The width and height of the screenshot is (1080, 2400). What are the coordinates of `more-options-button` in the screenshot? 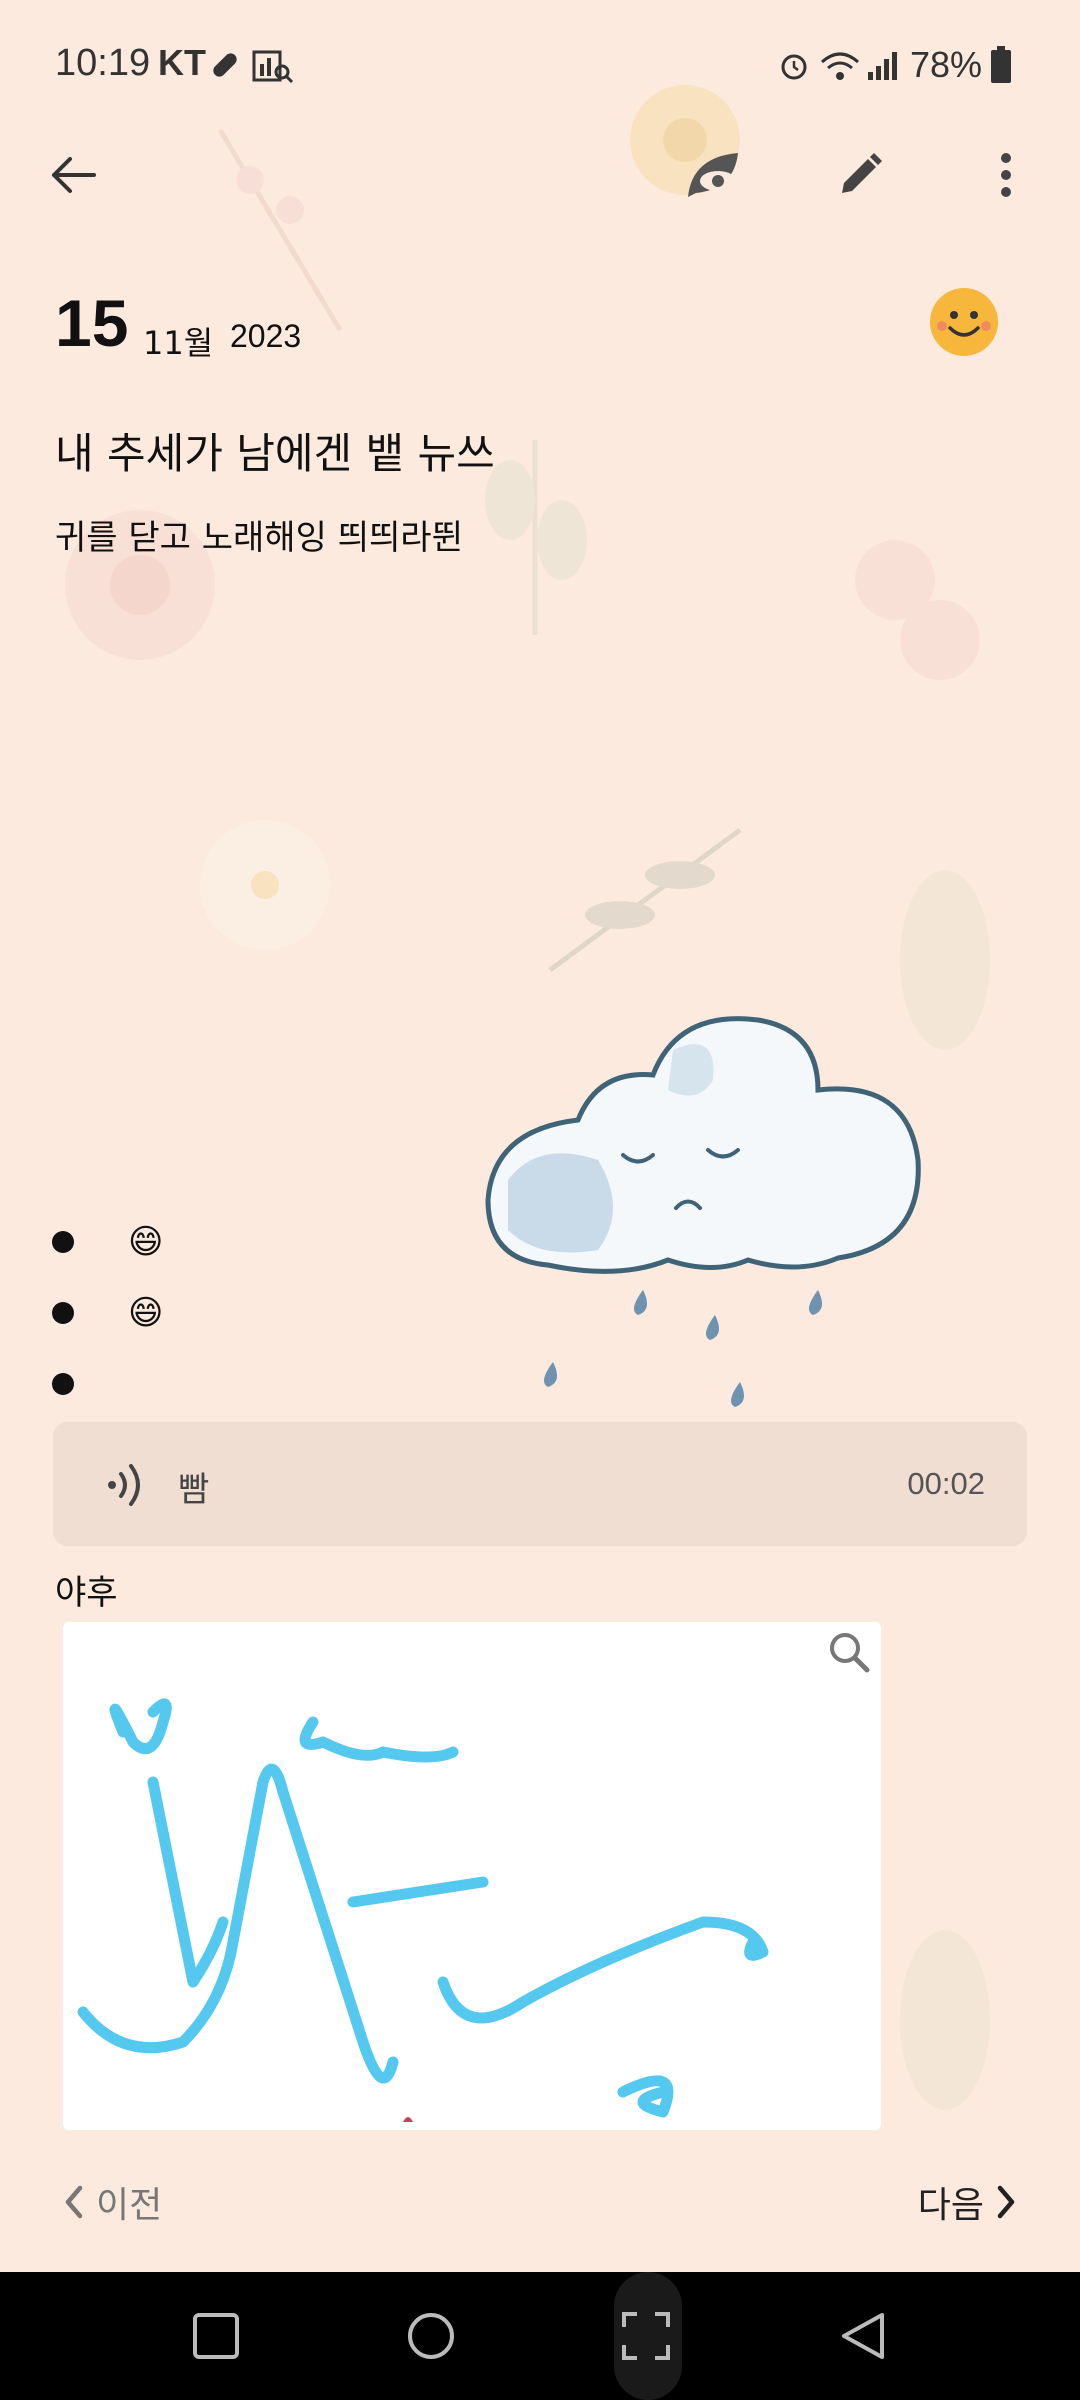 It's located at (1006, 175).